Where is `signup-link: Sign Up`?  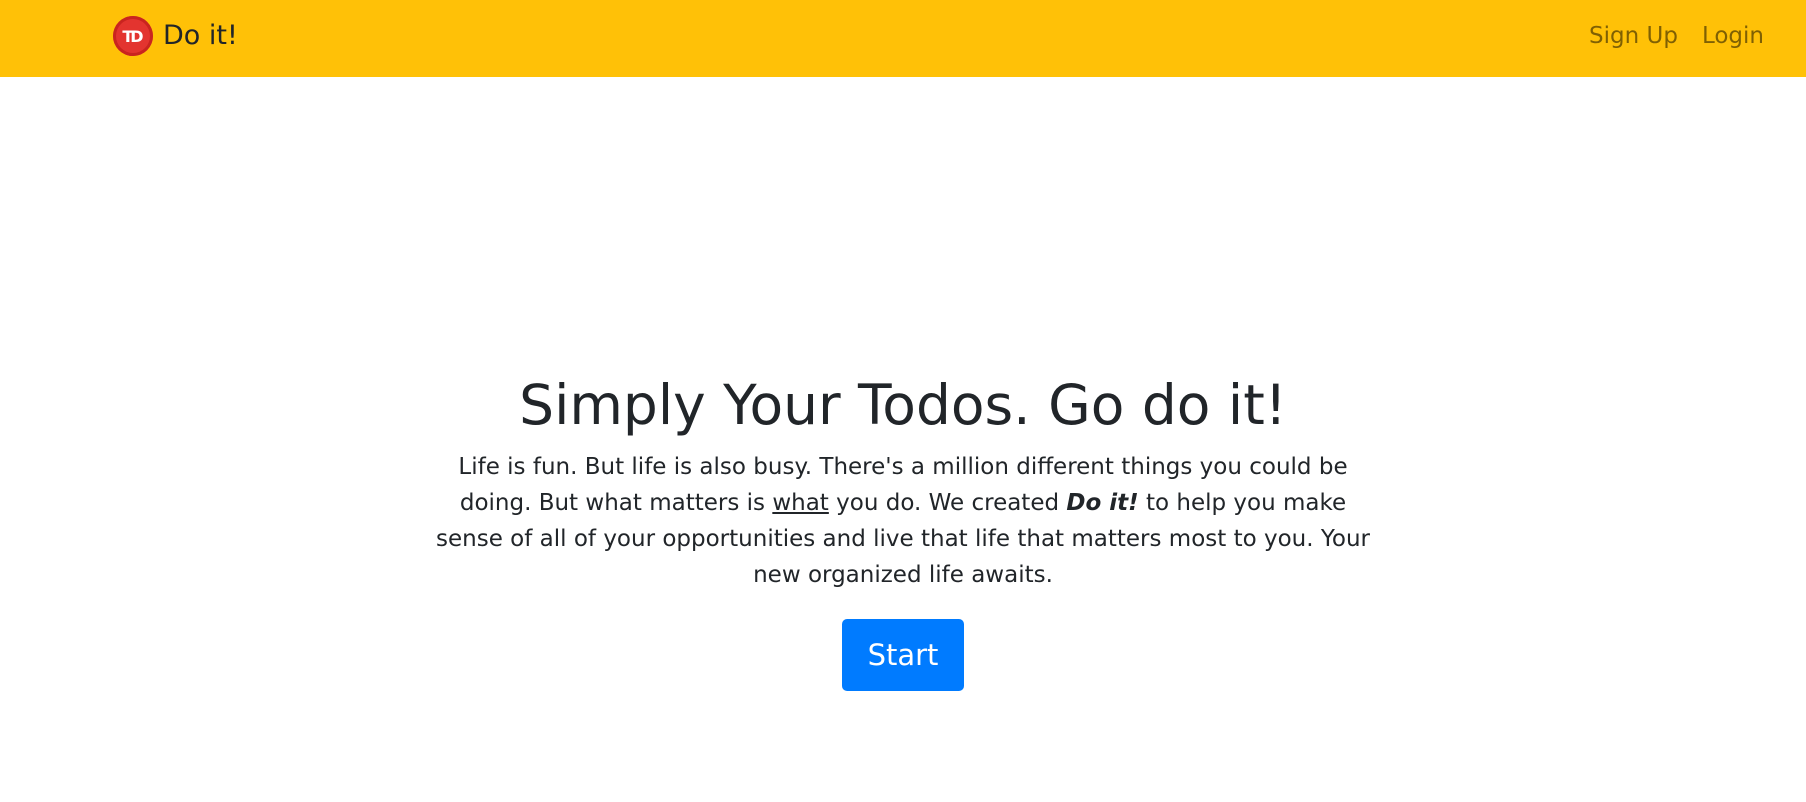 signup-link: Sign Up is located at coordinates (1633, 36).